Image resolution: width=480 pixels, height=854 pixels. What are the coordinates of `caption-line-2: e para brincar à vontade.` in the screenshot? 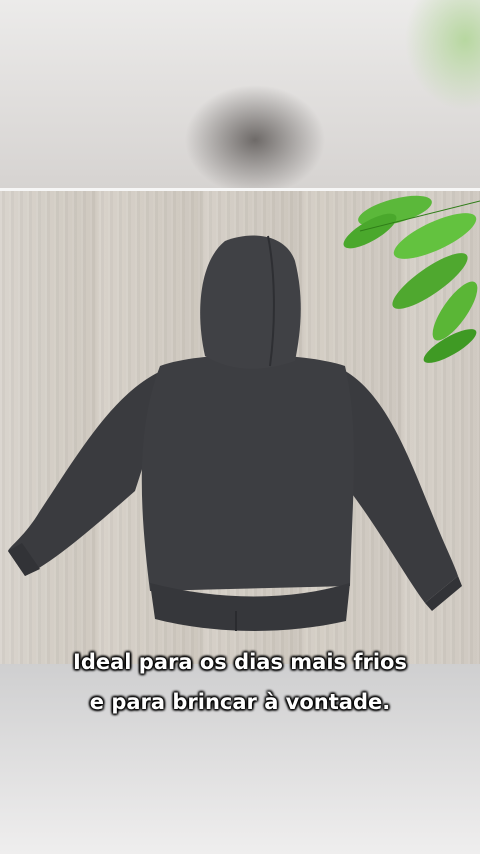 It's located at (240, 702).